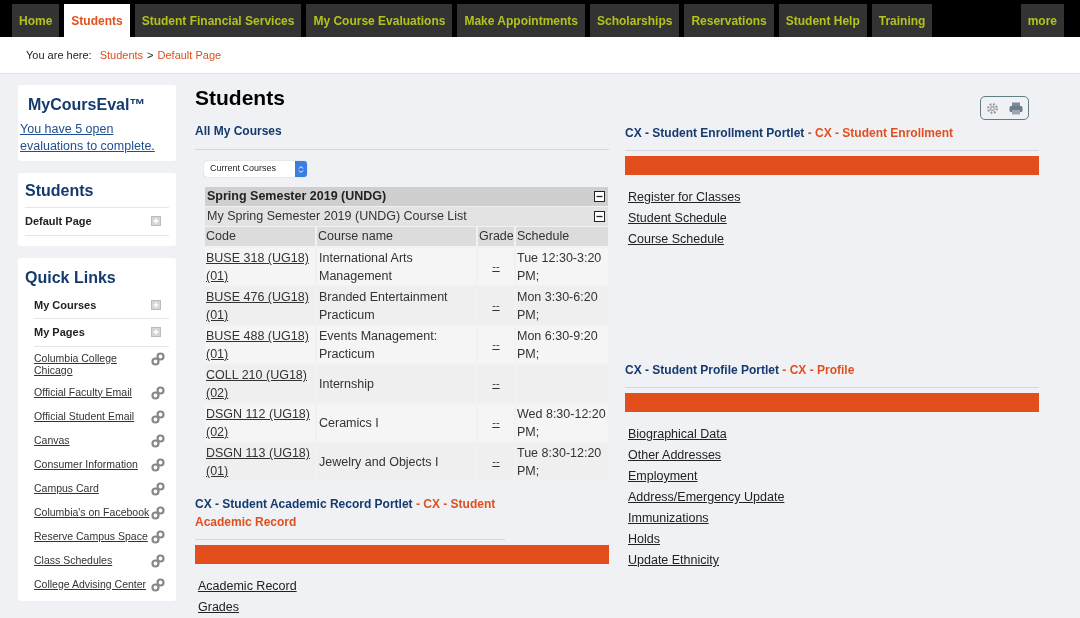  Describe the element at coordinates (677, 218) in the screenshot. I see `portlet-link: Student Schedule` at that location.